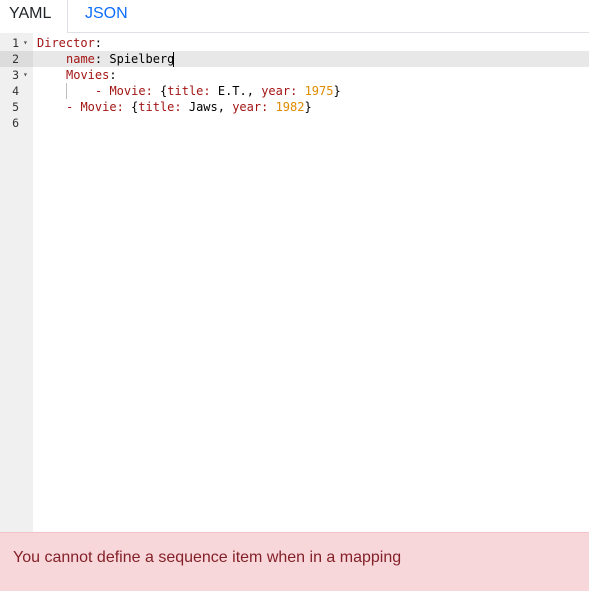 Image resolution: width=589 pixels, height=591 pixels. Describe the element at coordinates (228, 91) in the screenshot. I see `yaml-value: E.T.` at that location.